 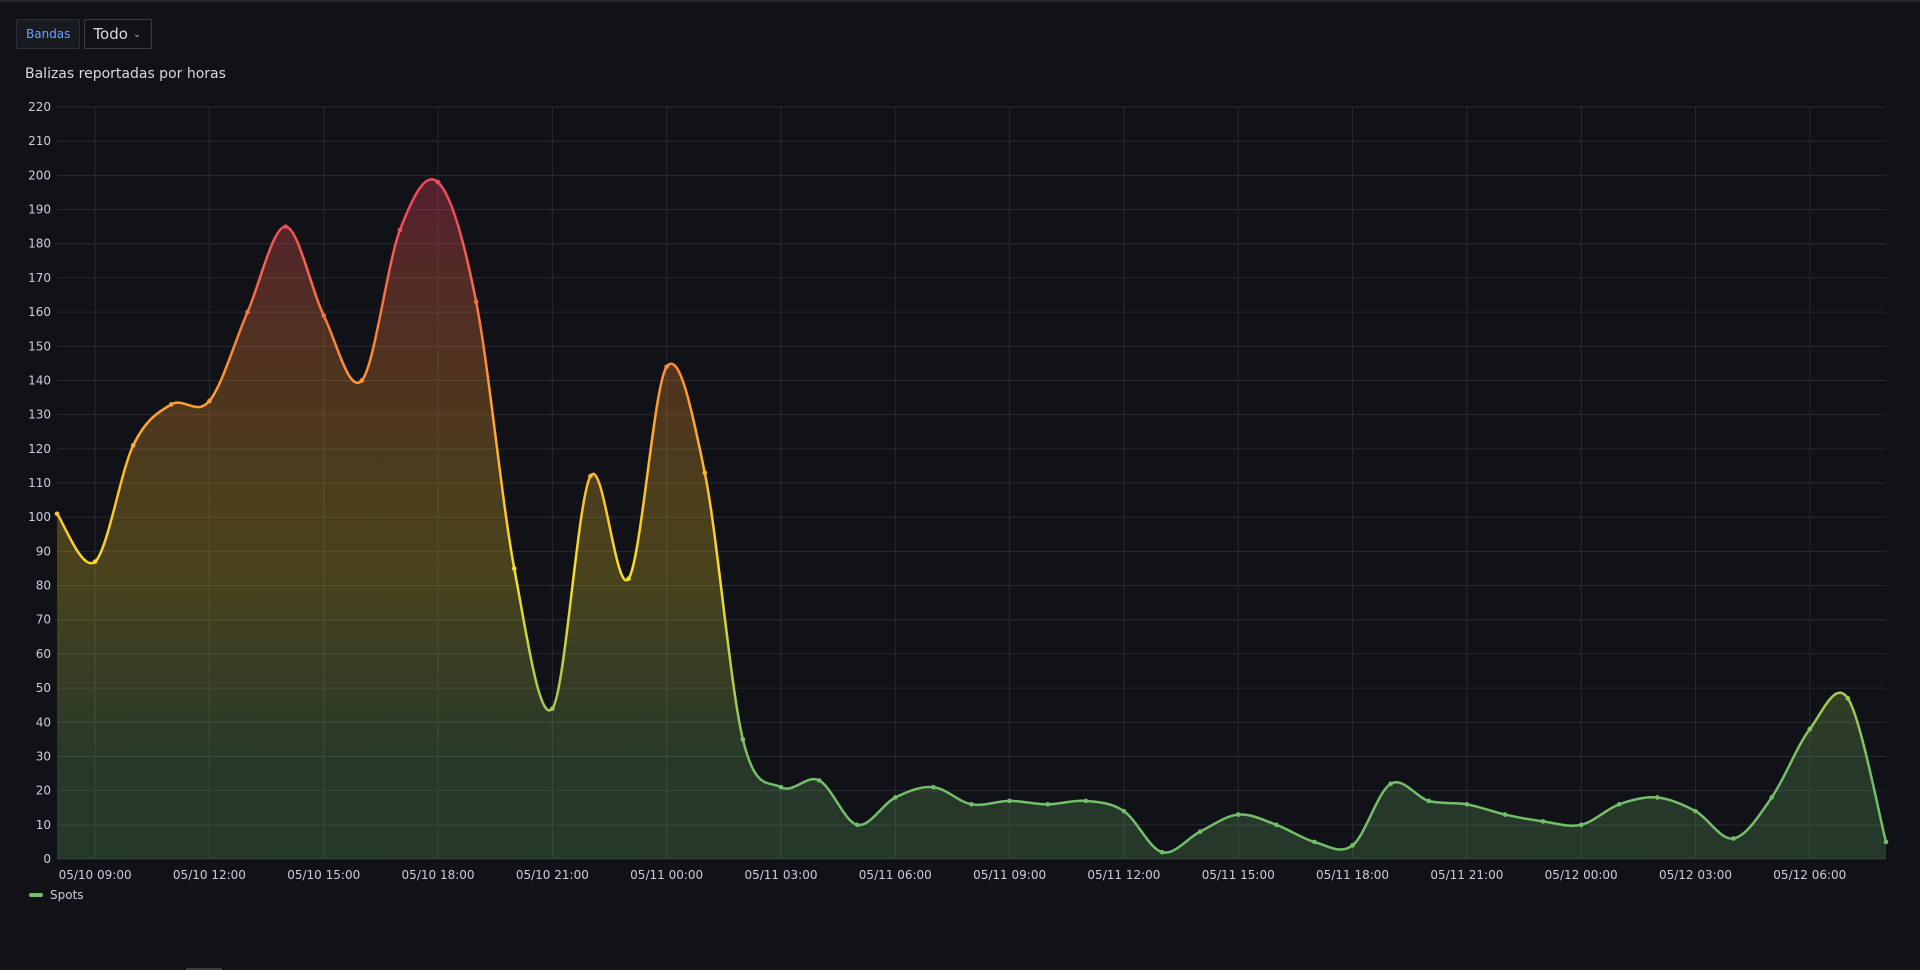 What do you see at coordinates (1123, 875) in the screenshot?
I see `x-tick-label: 05/11 12:00` at bounding box center [1123, 875].